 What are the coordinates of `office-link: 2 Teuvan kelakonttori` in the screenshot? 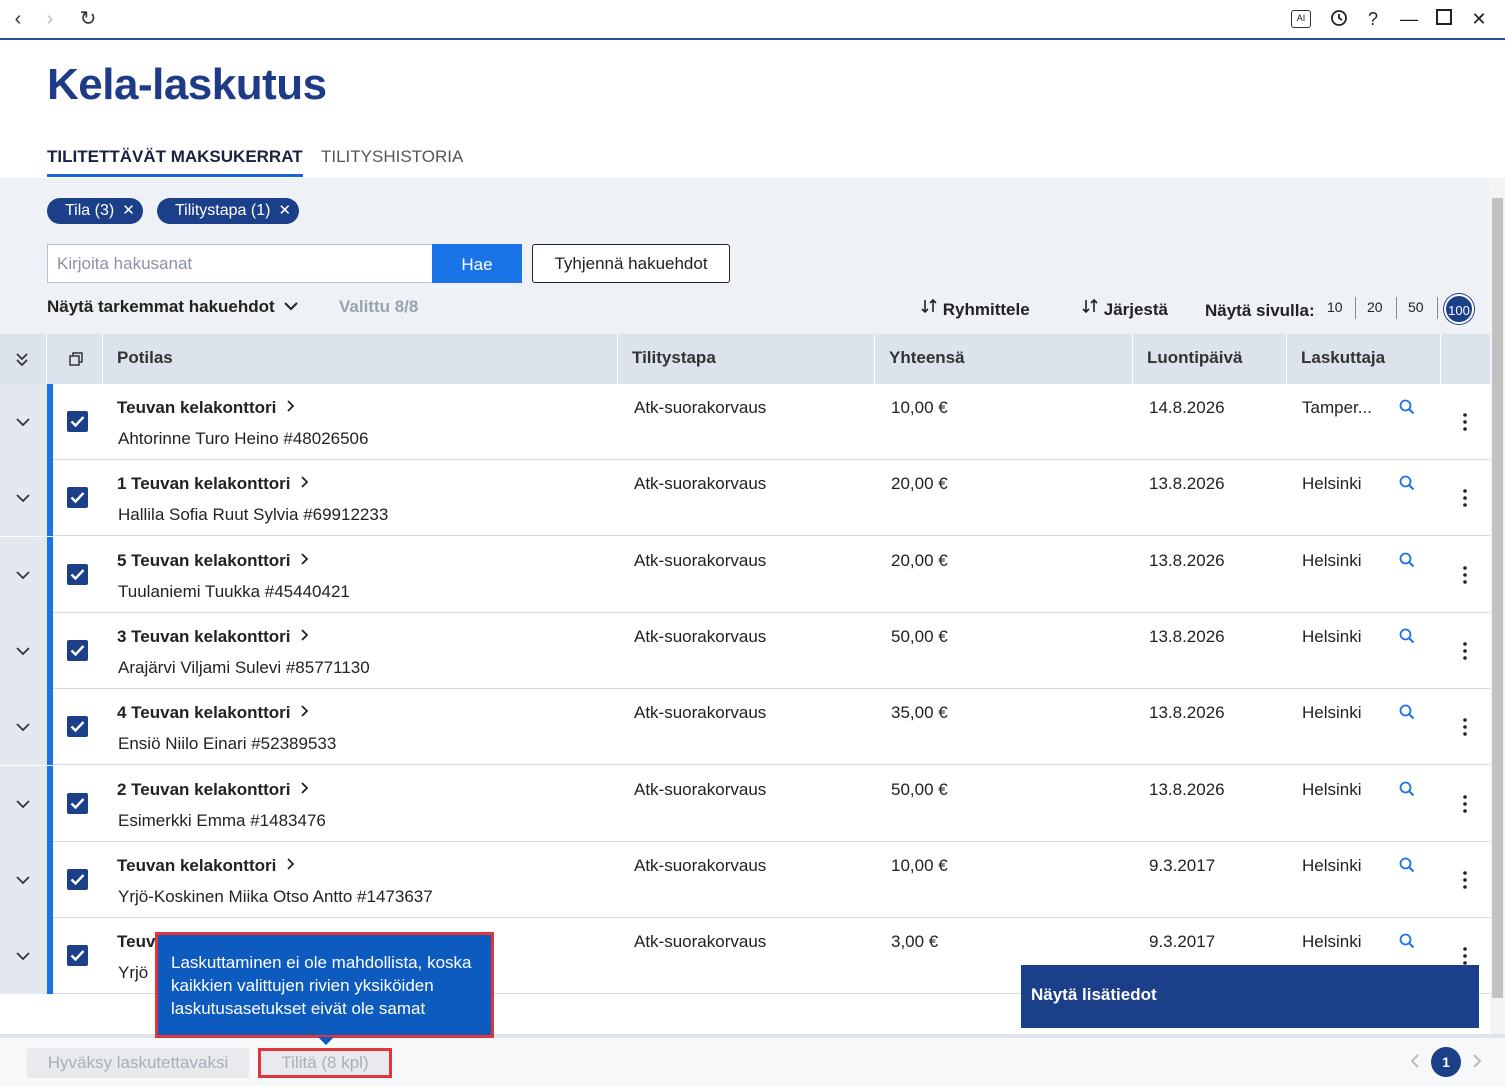 It's located at (213, 790).